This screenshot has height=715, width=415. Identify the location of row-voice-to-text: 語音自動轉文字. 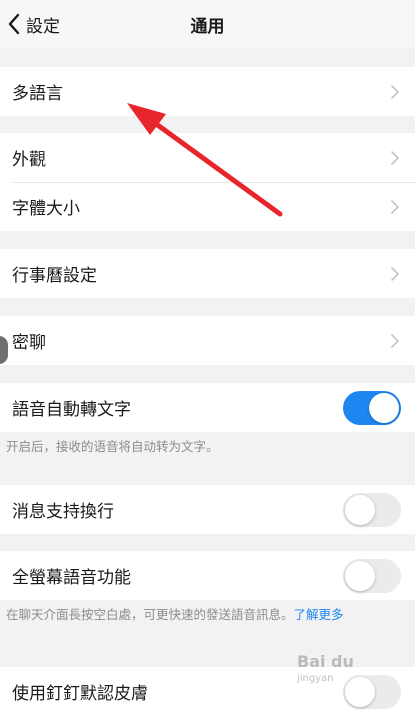
(207, 407).